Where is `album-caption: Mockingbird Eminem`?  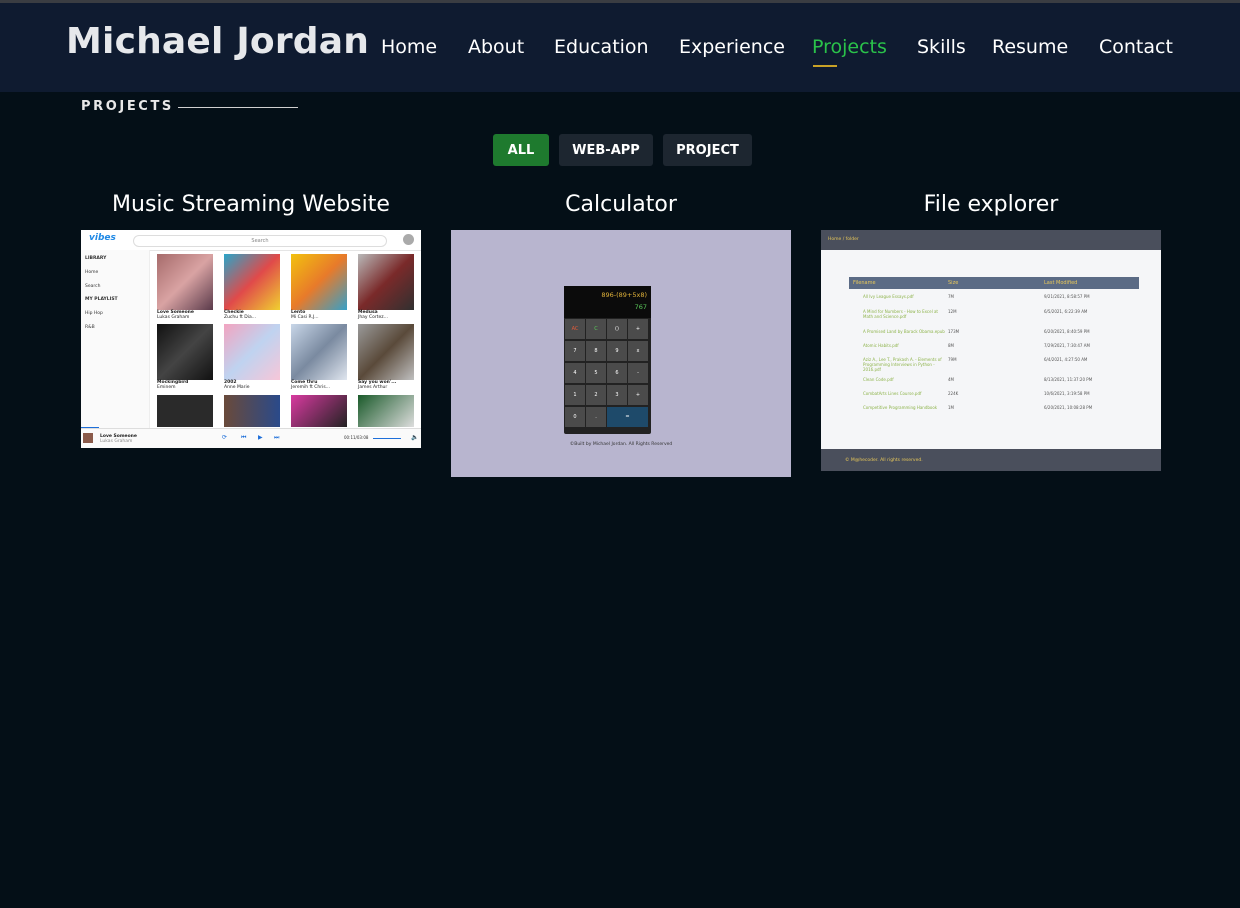
album-caption: Mockingbird Eminem is located at coordinates (173, 385).